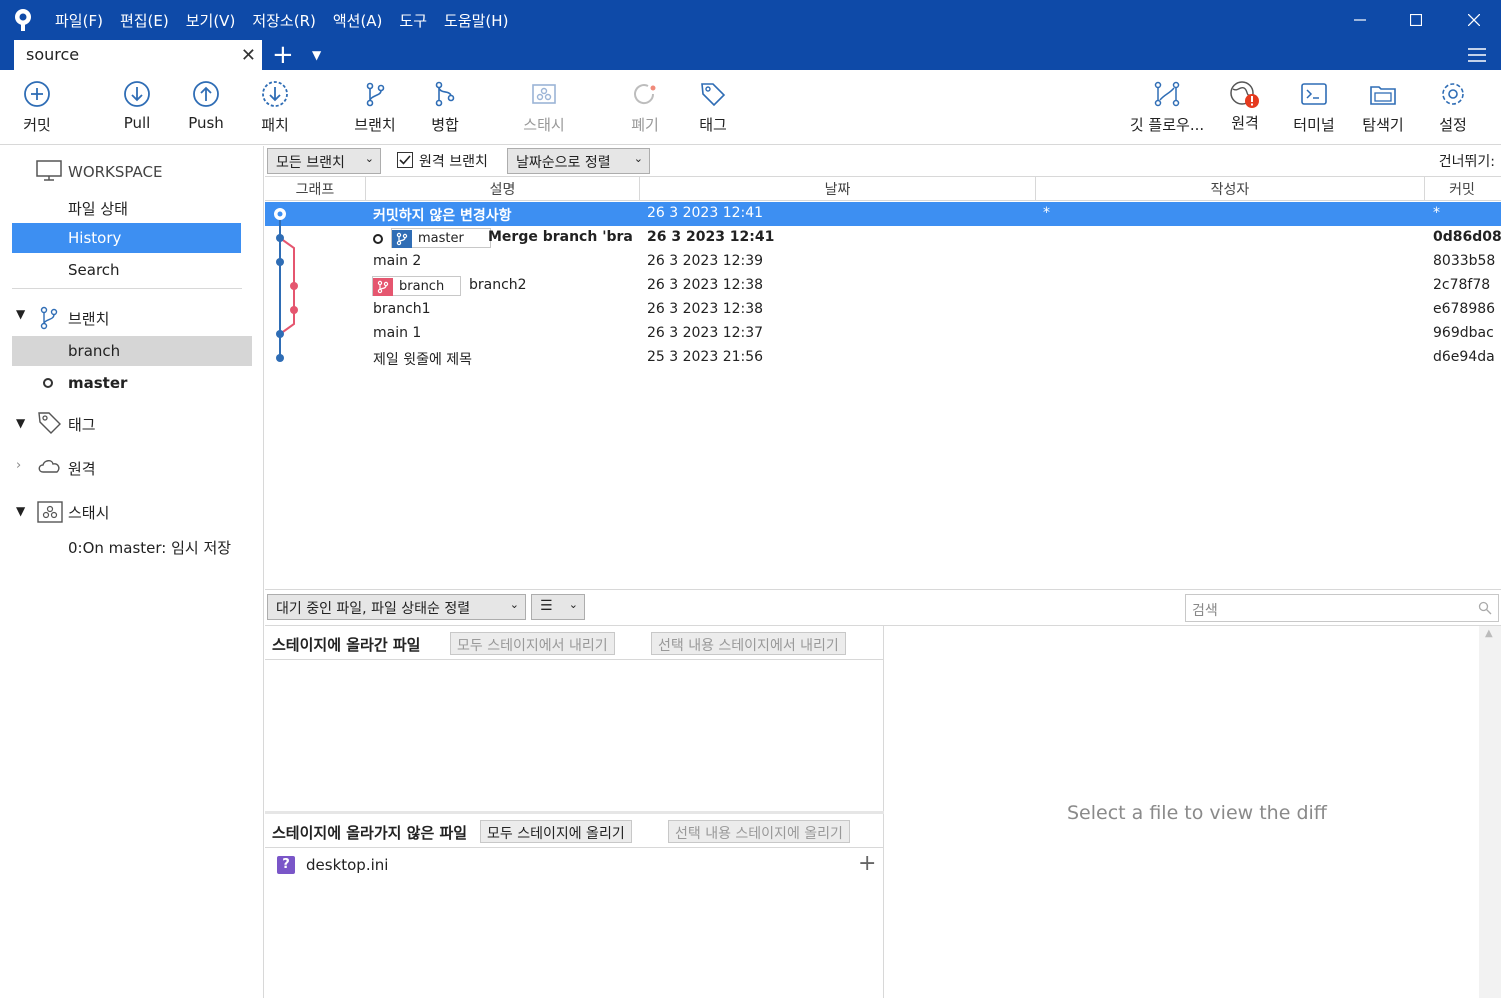 The width and height of the screenshot is (1501, 998). Describe the element at coordinates (417, 286) in the screenshot. I see `branch-badge-branch: branch` at that location.